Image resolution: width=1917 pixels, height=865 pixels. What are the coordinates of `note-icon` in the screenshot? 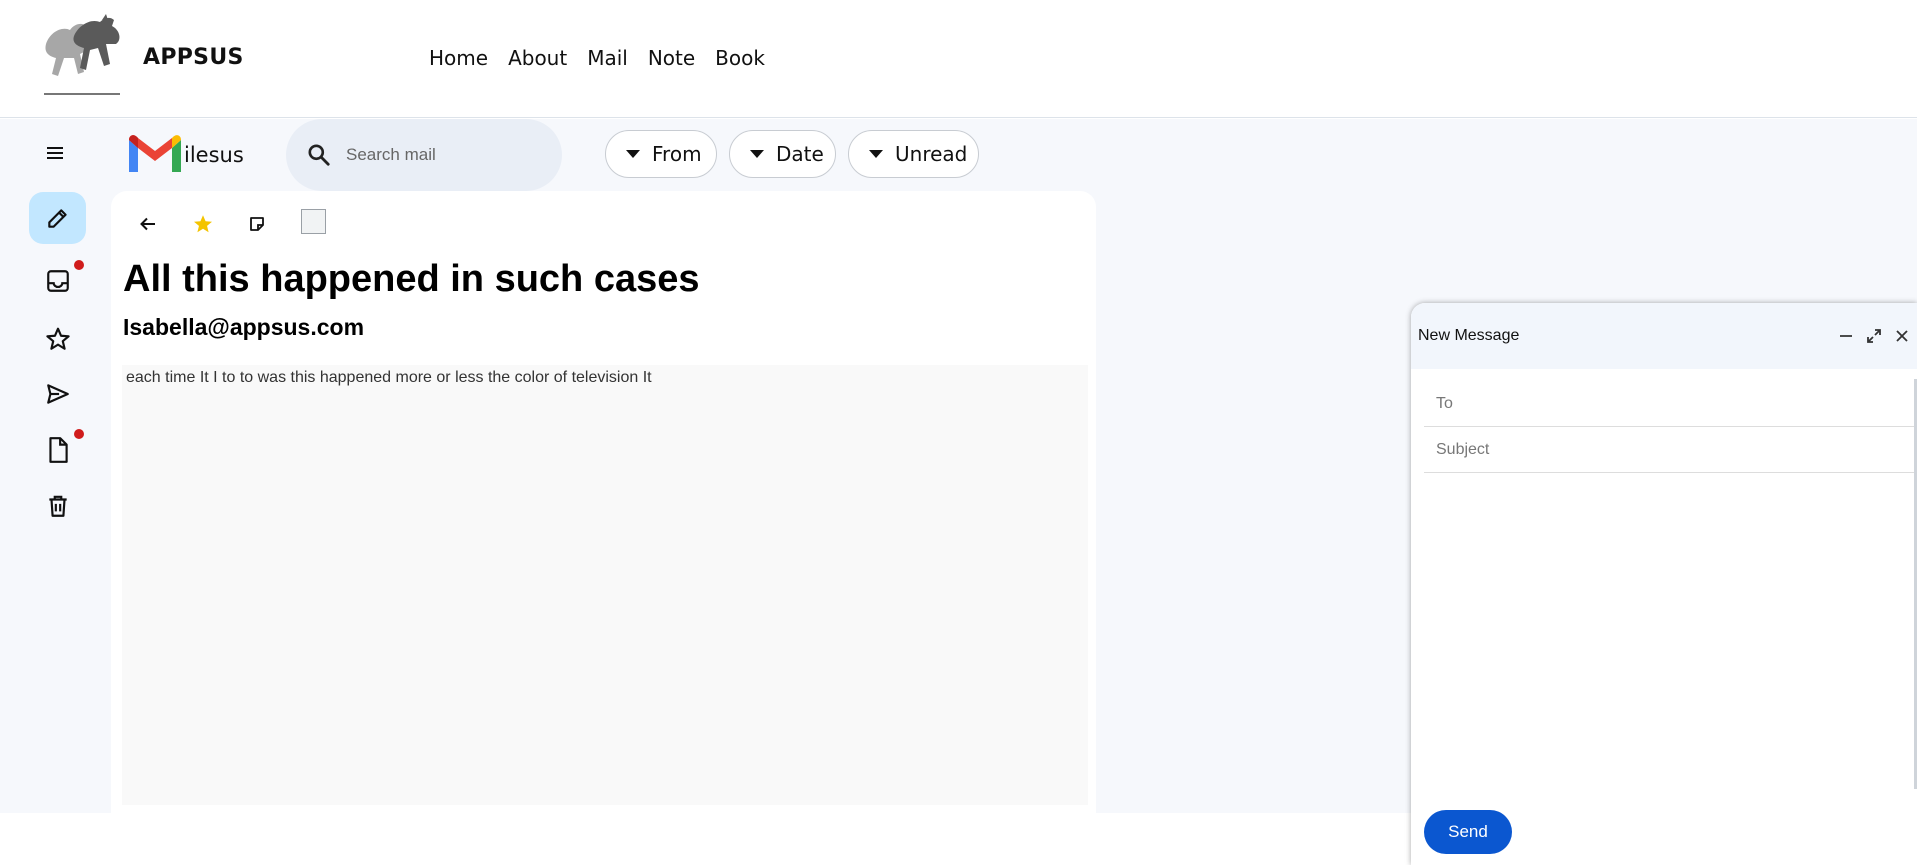 It's located at (257, 224).